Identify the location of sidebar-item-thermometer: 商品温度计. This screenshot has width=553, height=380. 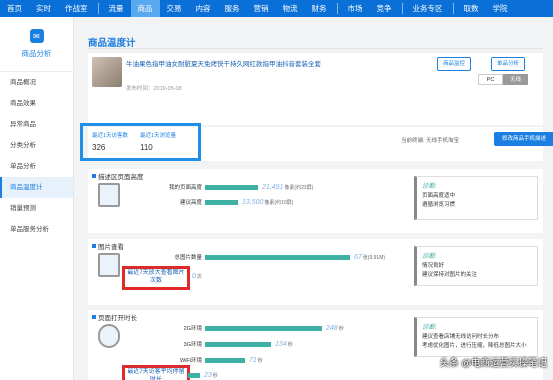
(36, 187).